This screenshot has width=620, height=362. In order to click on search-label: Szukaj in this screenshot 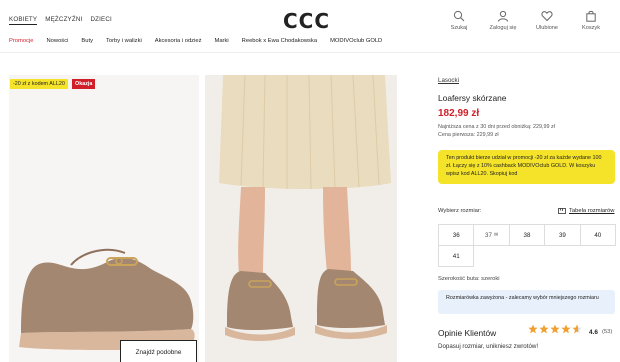, I will do `click(459, 28)`.